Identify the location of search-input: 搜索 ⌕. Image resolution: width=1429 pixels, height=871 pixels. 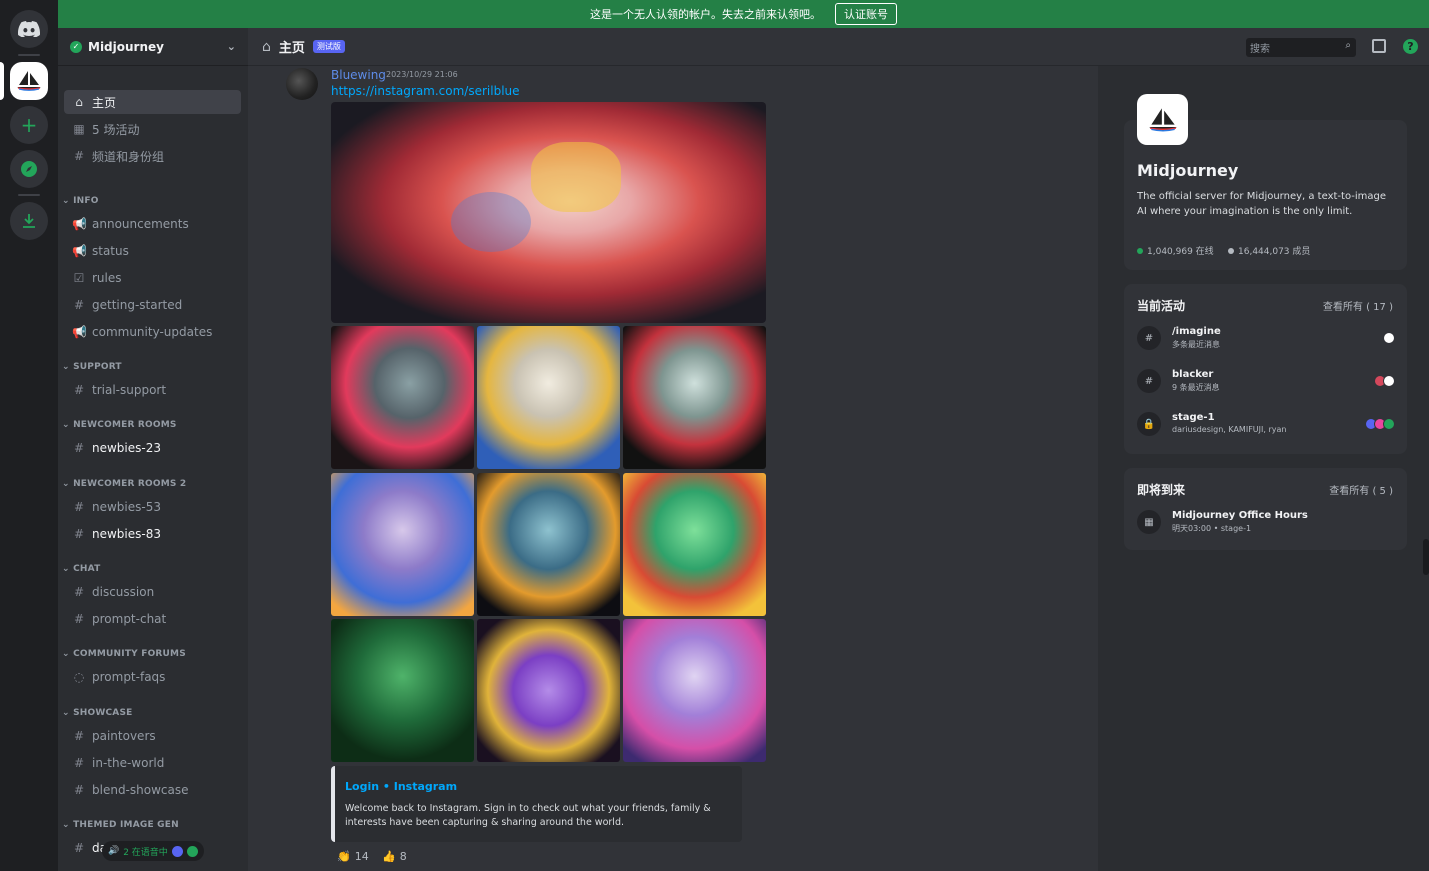
(1301, 47).